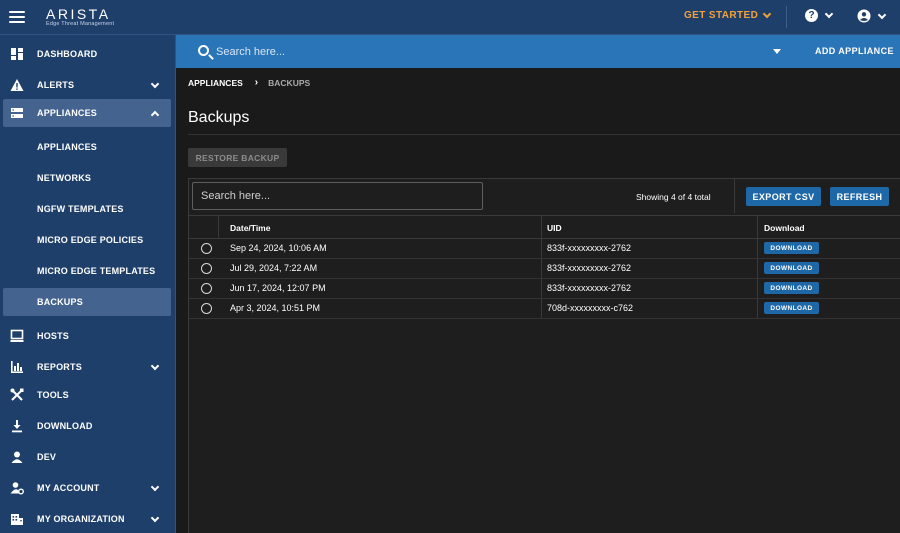 The height and width of the screenshot is (533, 900). I want to click on sidebar-item-reports: REPORTS, so click(88, 367).